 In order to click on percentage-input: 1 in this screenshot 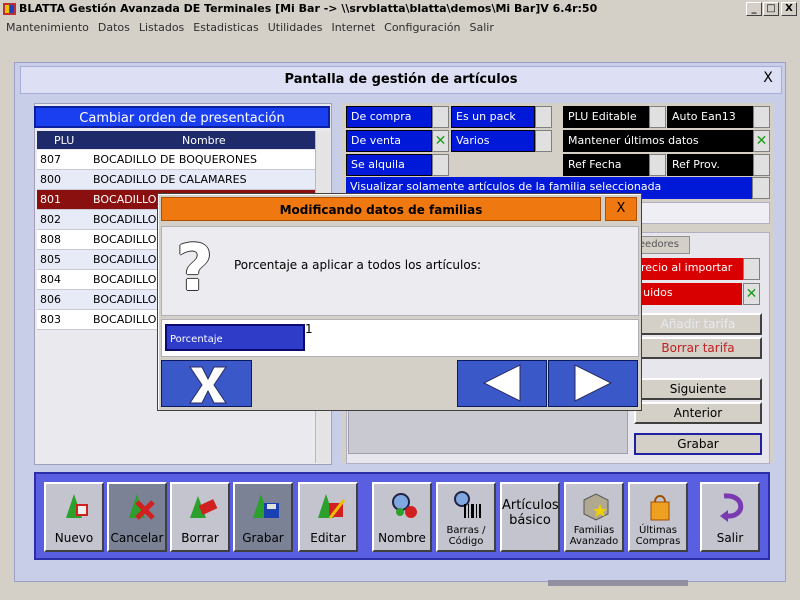, I will do `click(309, 329)`.